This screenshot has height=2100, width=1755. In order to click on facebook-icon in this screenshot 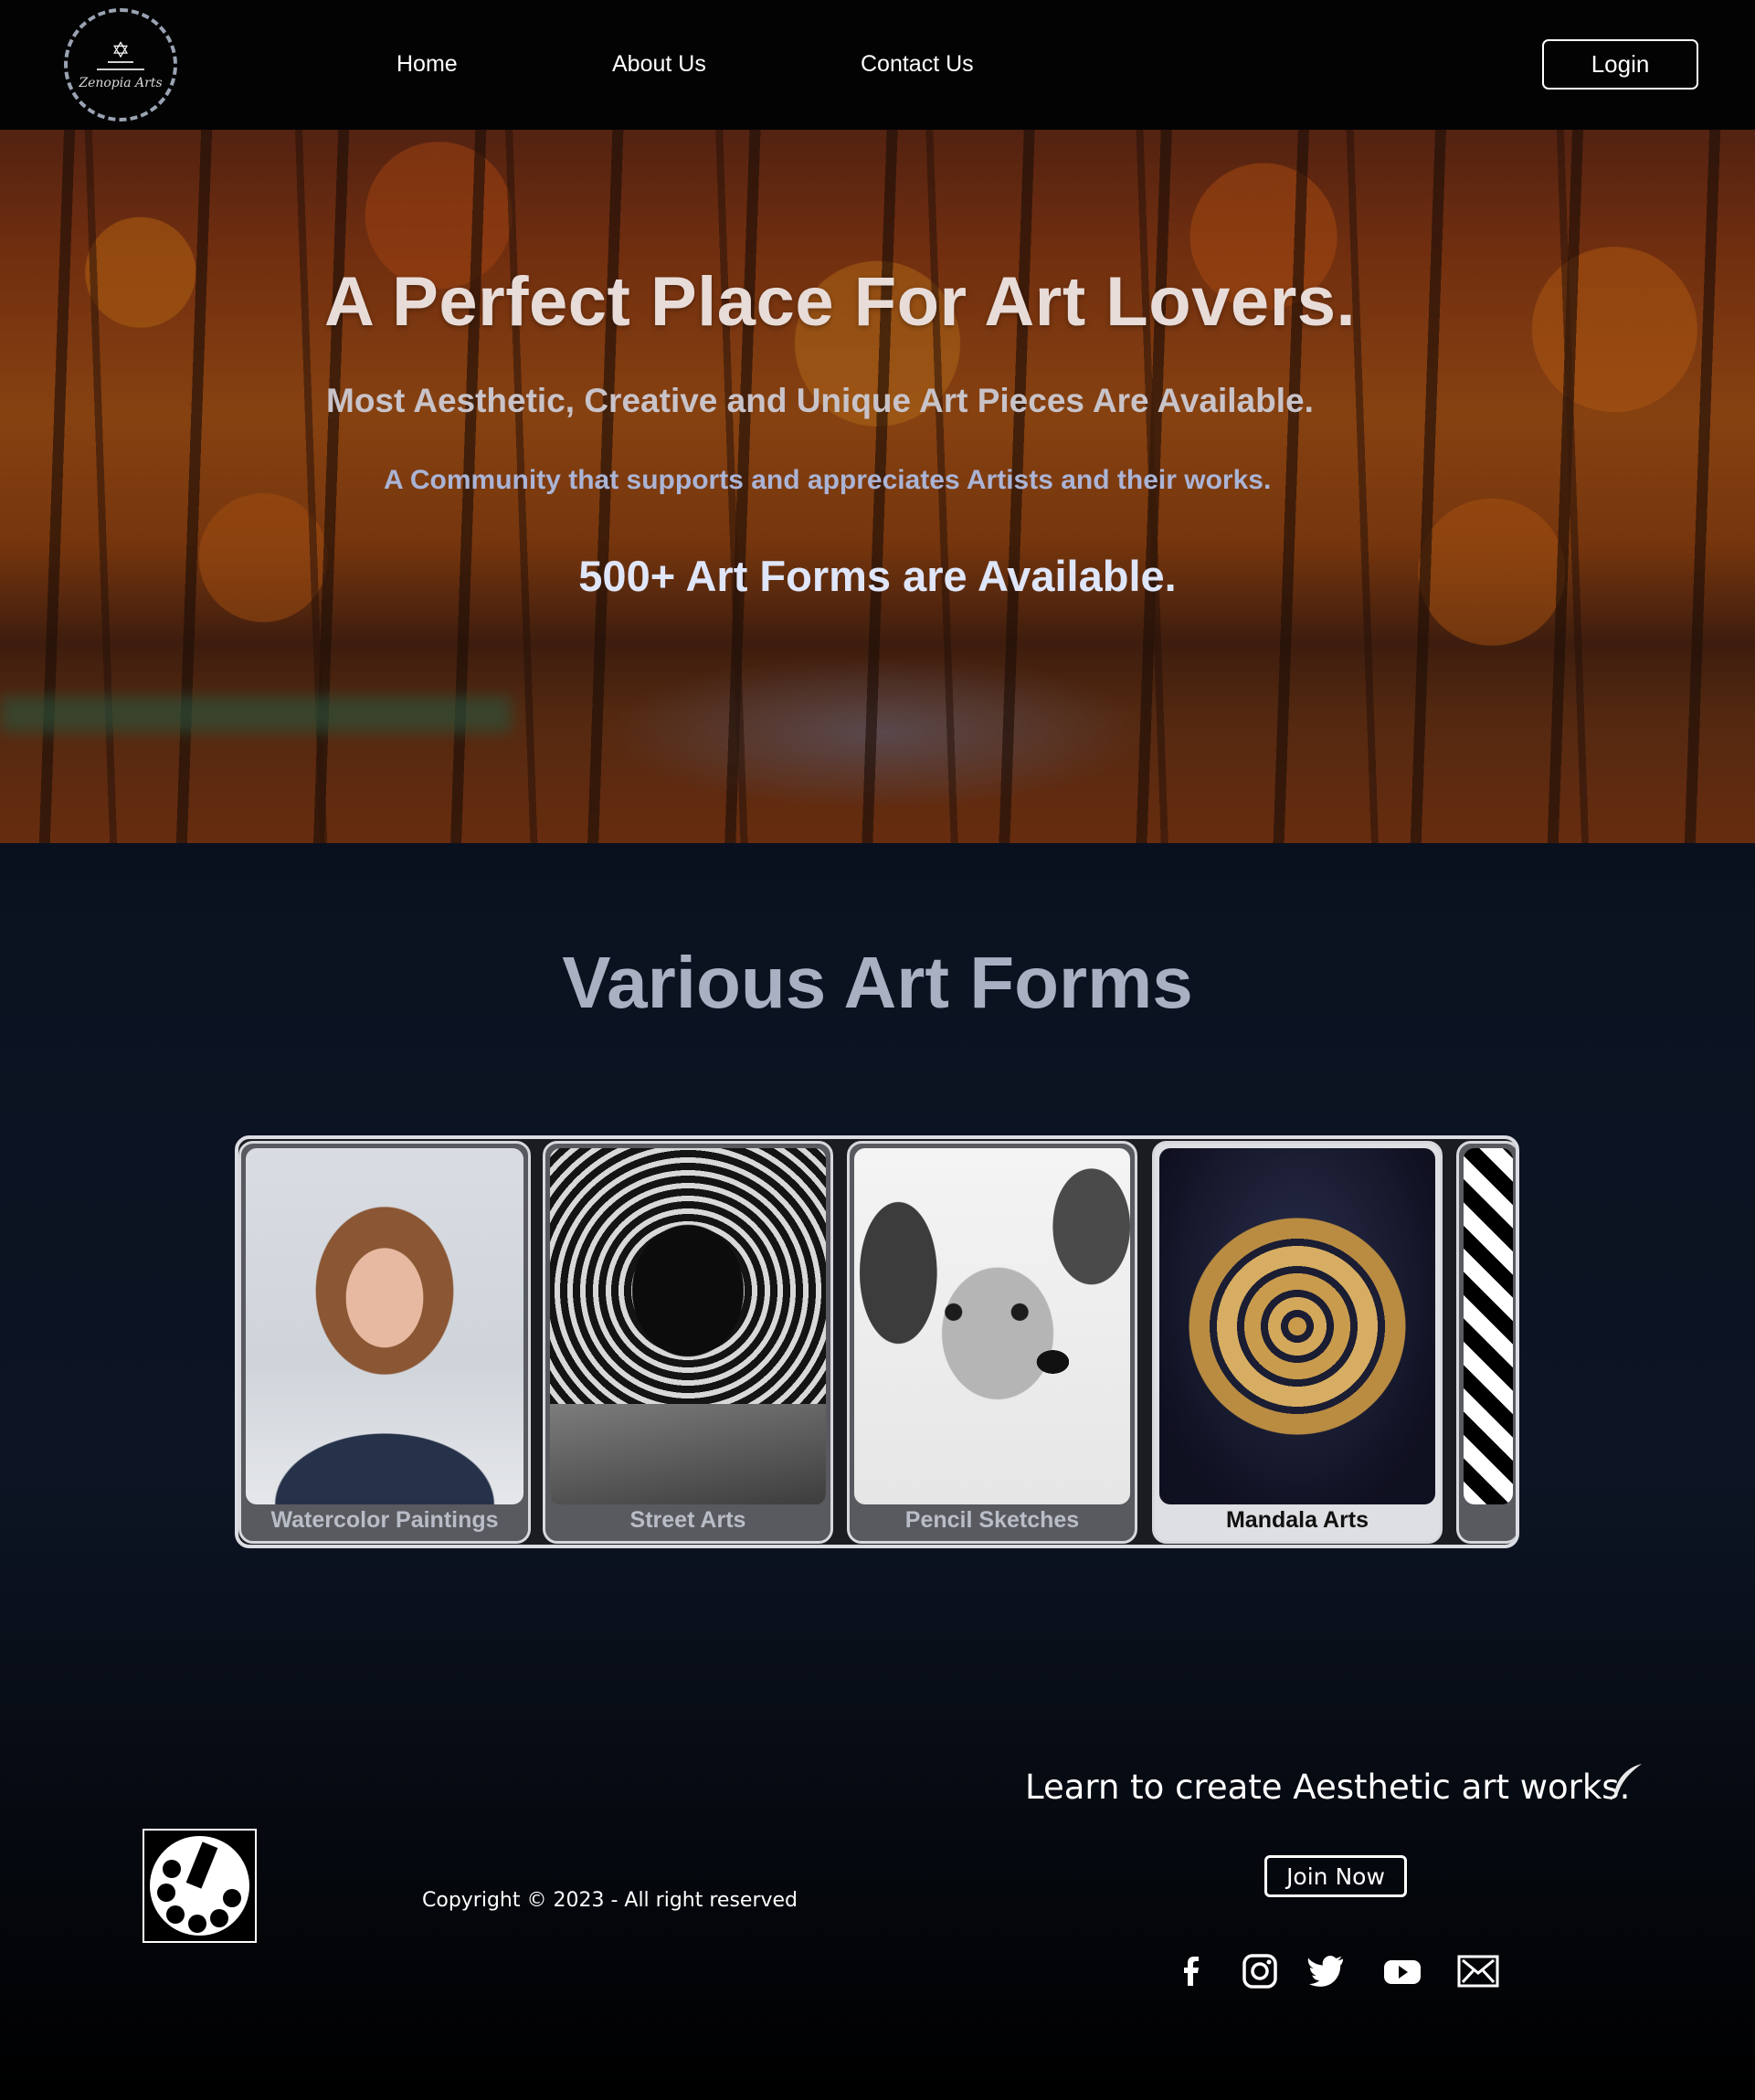, I will do `click(1191, 1971)`.